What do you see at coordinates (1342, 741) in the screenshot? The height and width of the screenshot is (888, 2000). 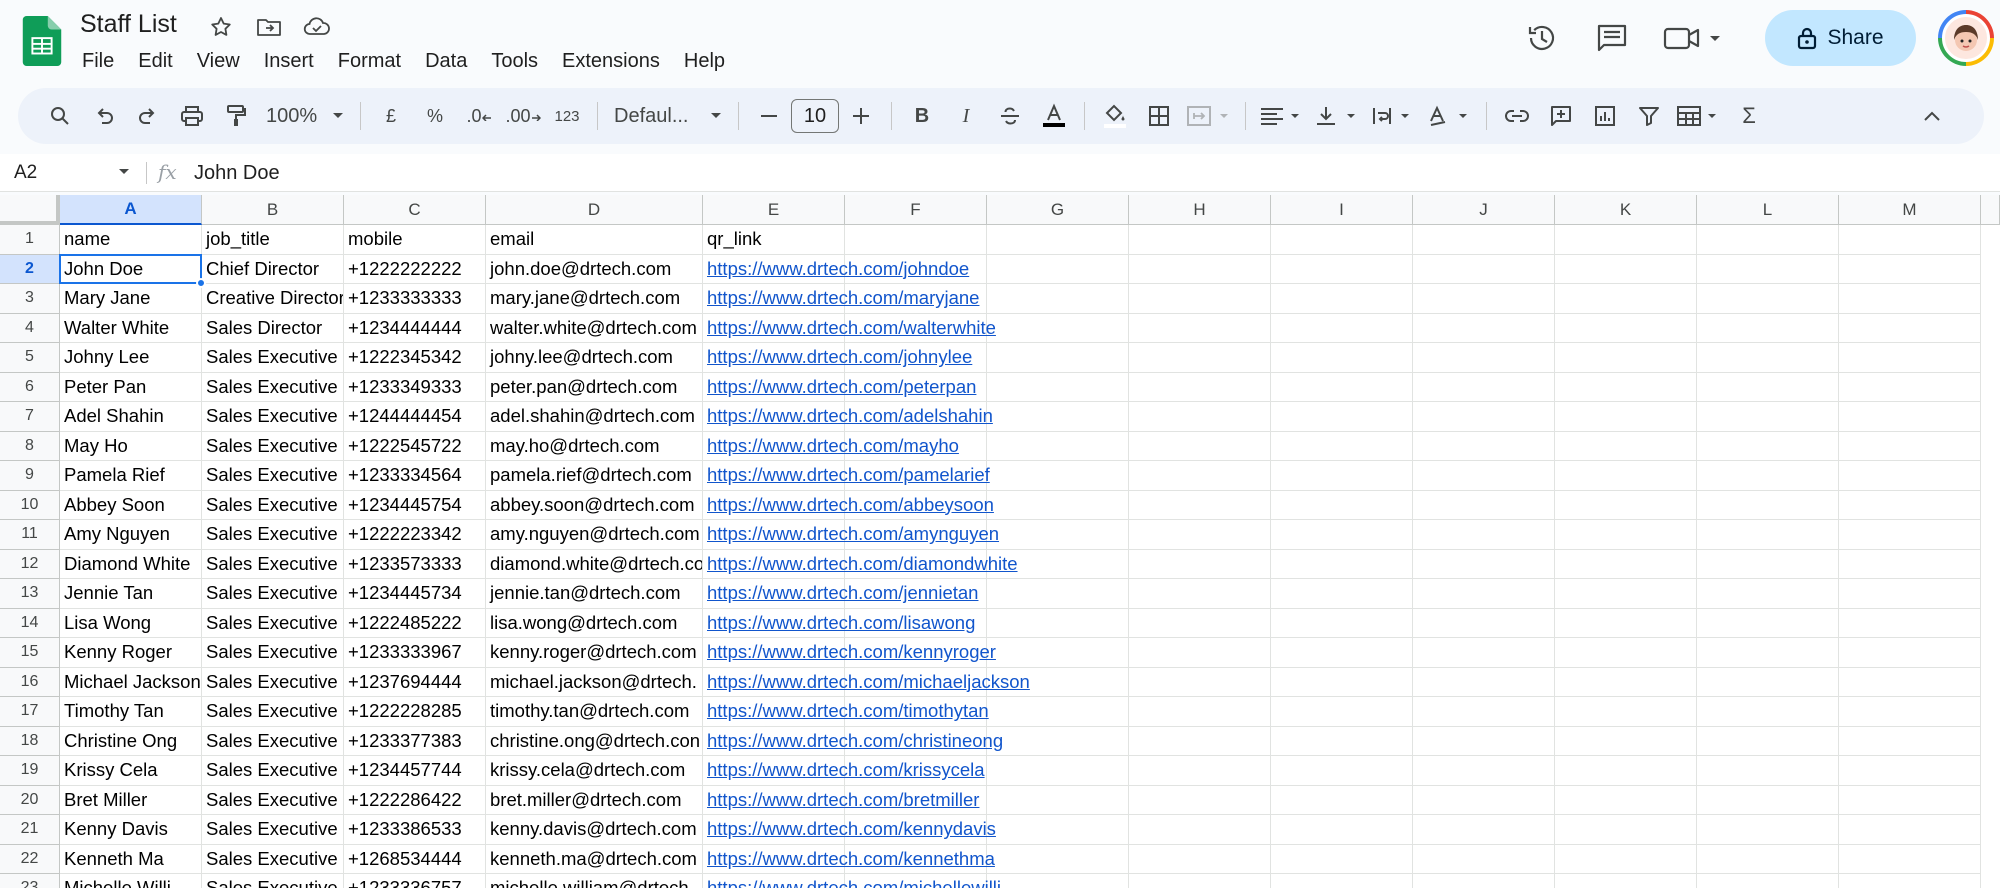 I see `cell-i18` at bounding box center [1342, 741].